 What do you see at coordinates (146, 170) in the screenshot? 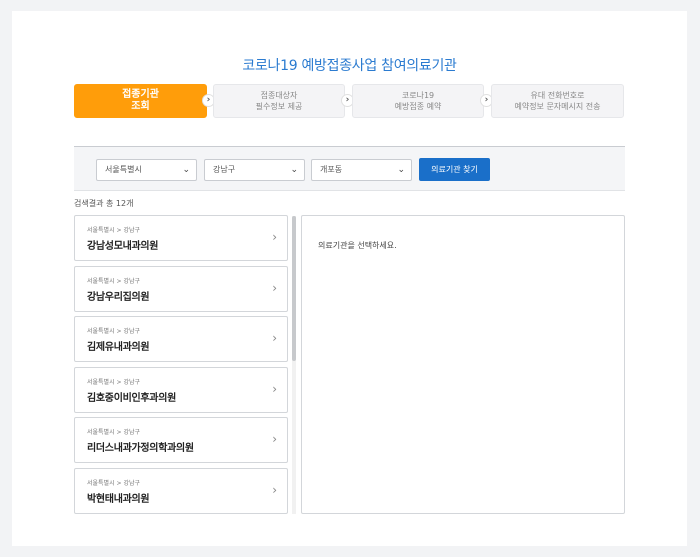
I see `city-select: 서울특별시 ⌄` at bounding box center [146, 170].